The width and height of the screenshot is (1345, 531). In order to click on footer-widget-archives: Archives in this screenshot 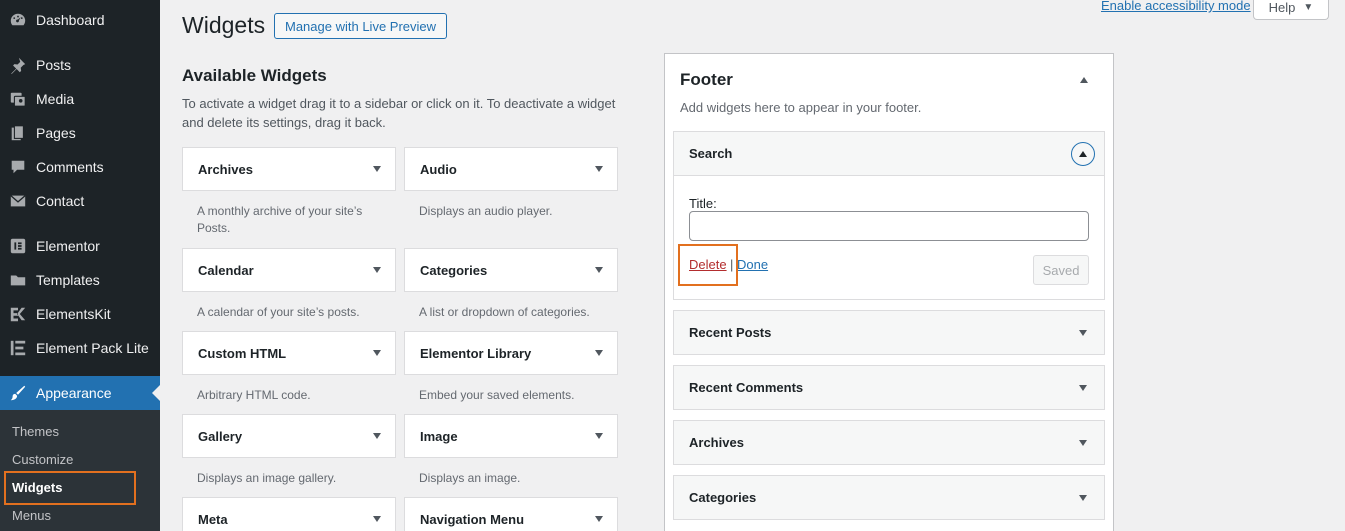, I will do `click(889, 442)`.